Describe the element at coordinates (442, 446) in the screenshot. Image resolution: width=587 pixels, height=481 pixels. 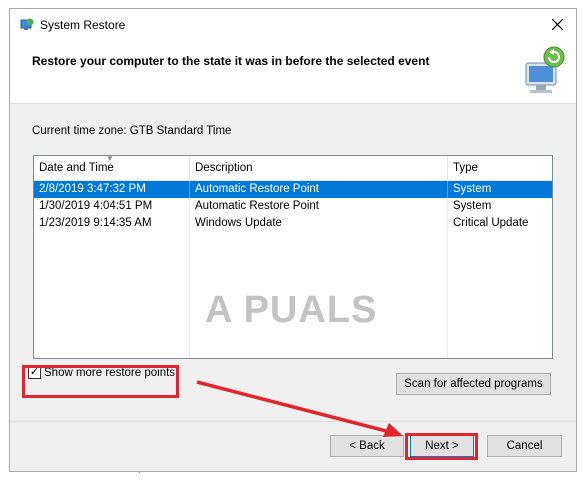
I see `next-button: Next >` at that location.